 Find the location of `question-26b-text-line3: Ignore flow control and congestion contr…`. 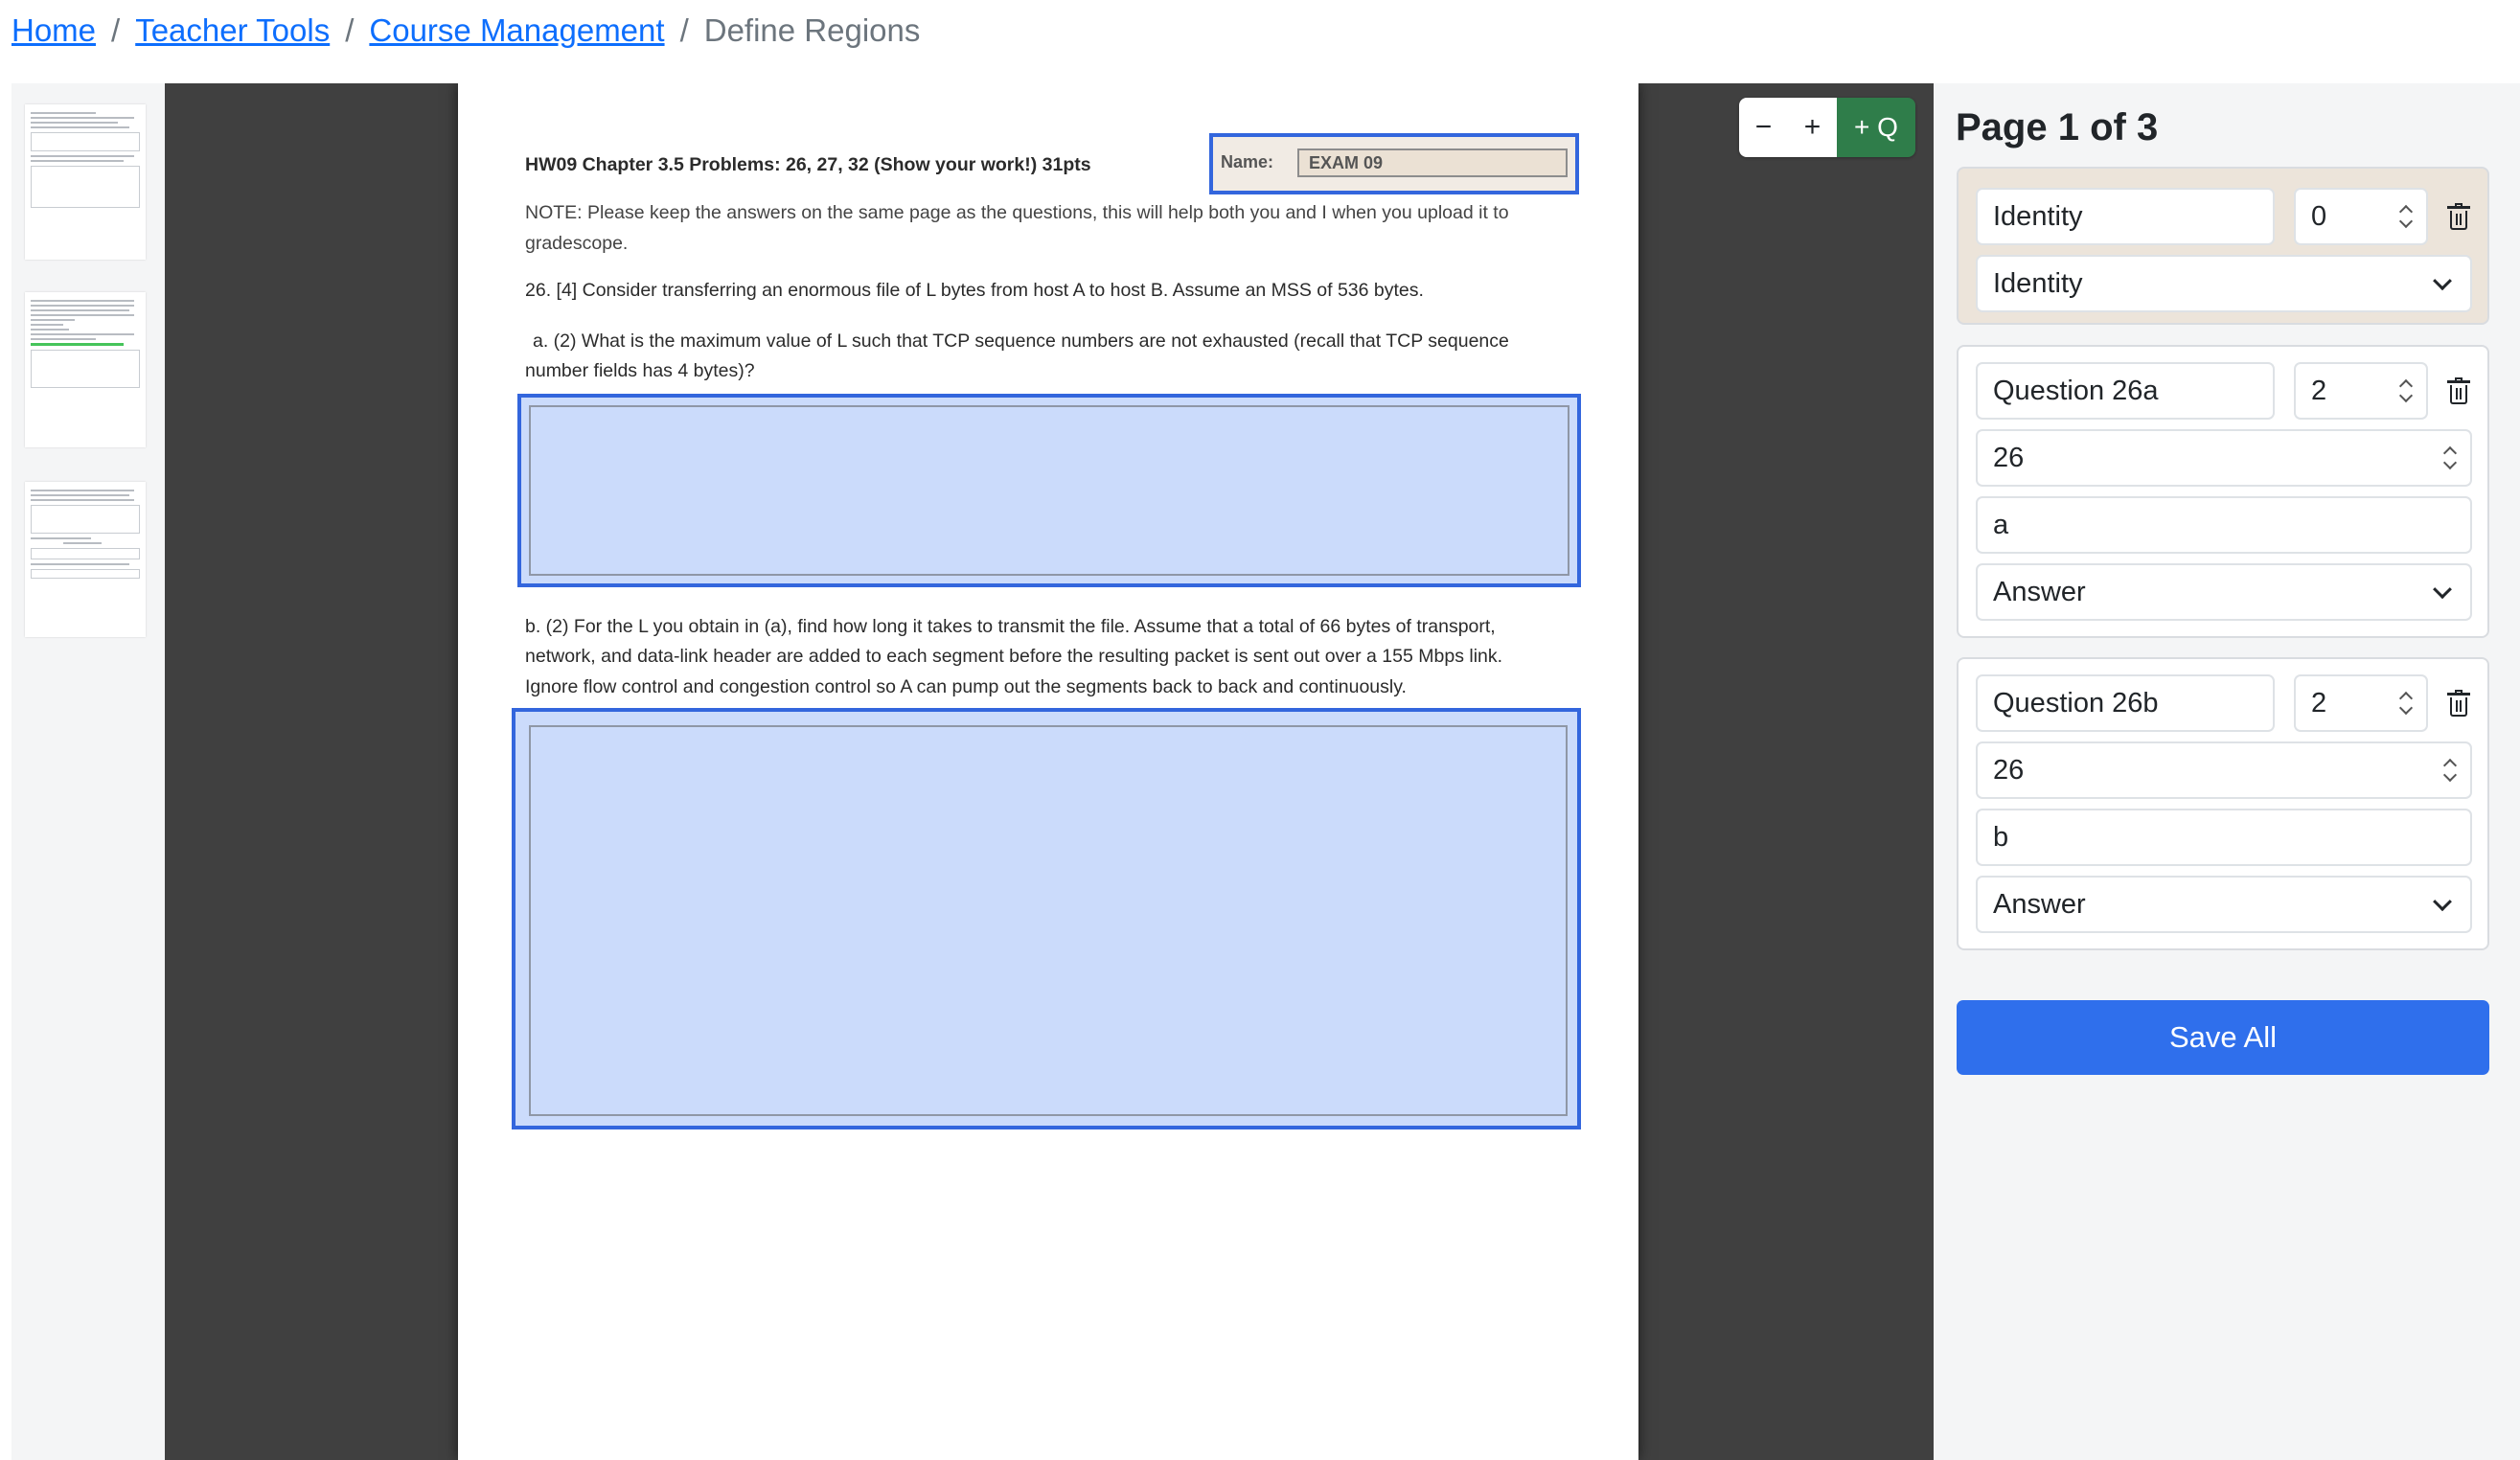

question-26b-text-line3: Ignore flow control and congestion contr… is located at coordinates (966, 686).